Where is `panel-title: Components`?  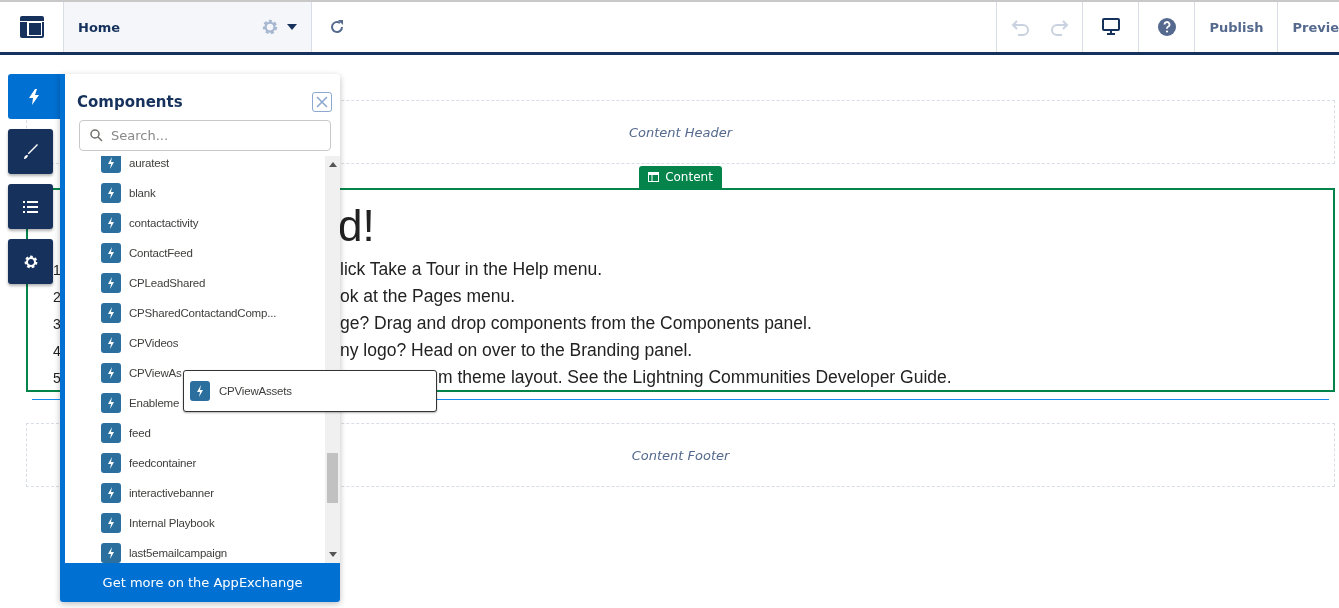 panel-title: Components is located at coordinates (130, 102).